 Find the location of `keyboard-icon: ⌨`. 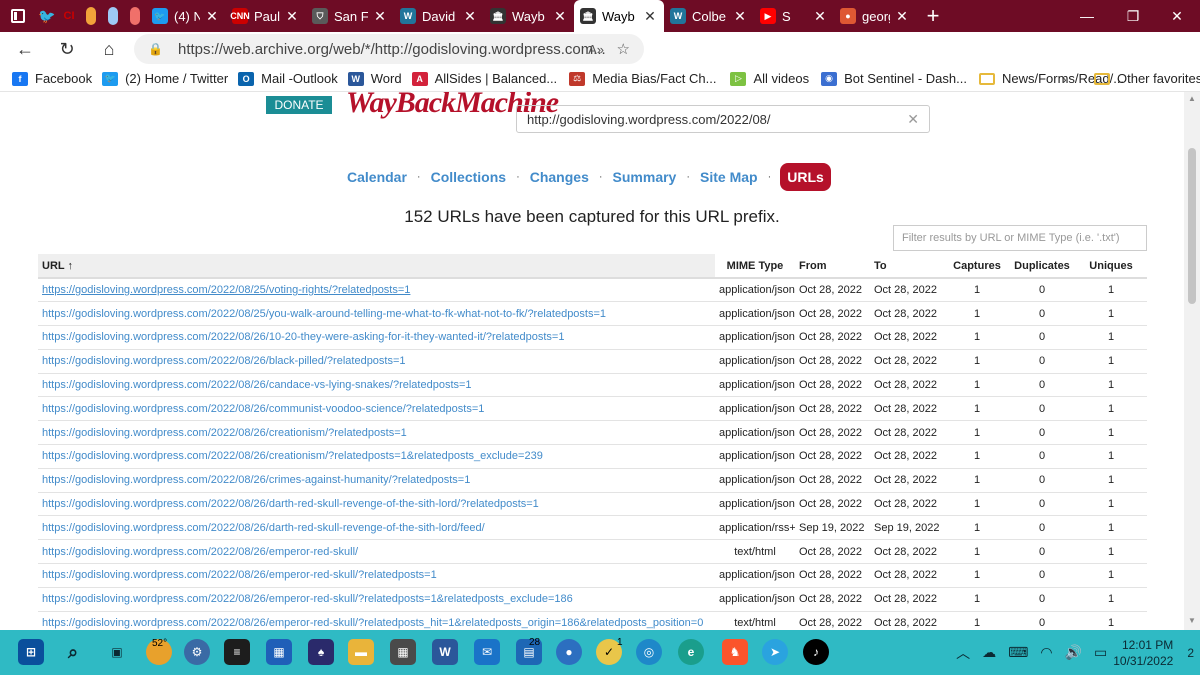

keyboard-icon: ⌨ is located at coordinates (1018, 652).